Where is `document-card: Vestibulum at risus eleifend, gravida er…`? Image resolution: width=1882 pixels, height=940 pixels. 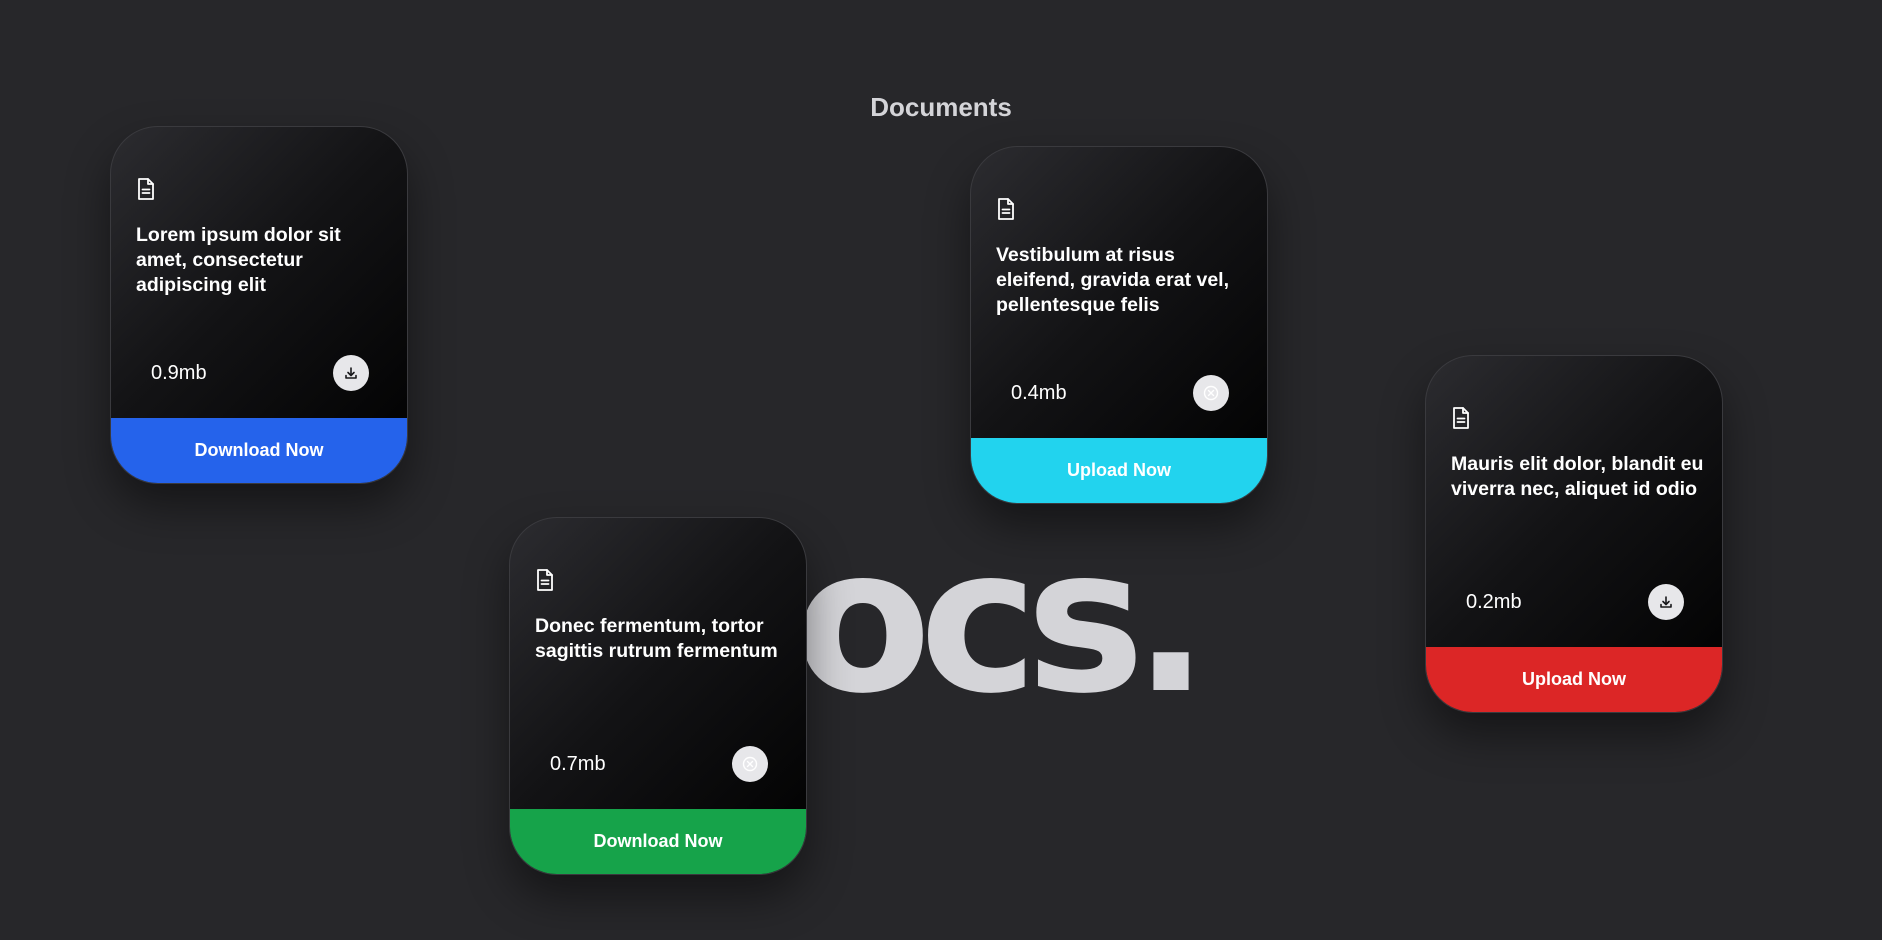
document-card: Vestibulum at risus eleifend, gravida er… is located at coordinates (1119, 325).